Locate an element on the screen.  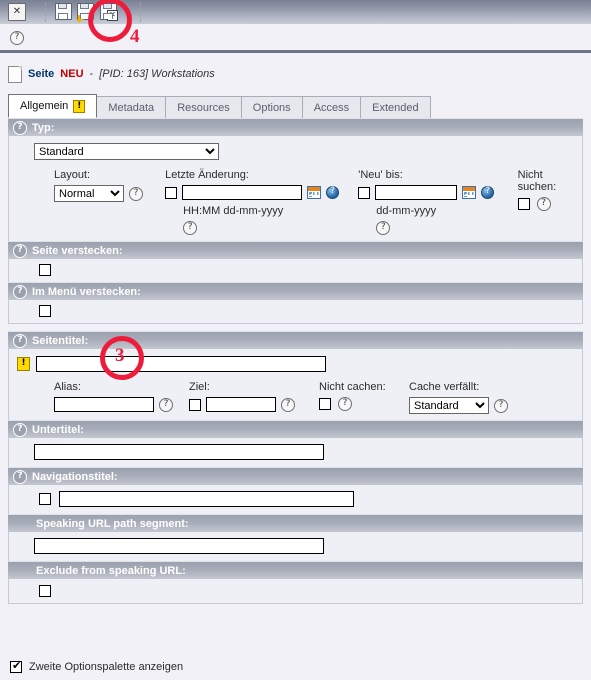
target-checkbox is located at coordinates (195, 404).